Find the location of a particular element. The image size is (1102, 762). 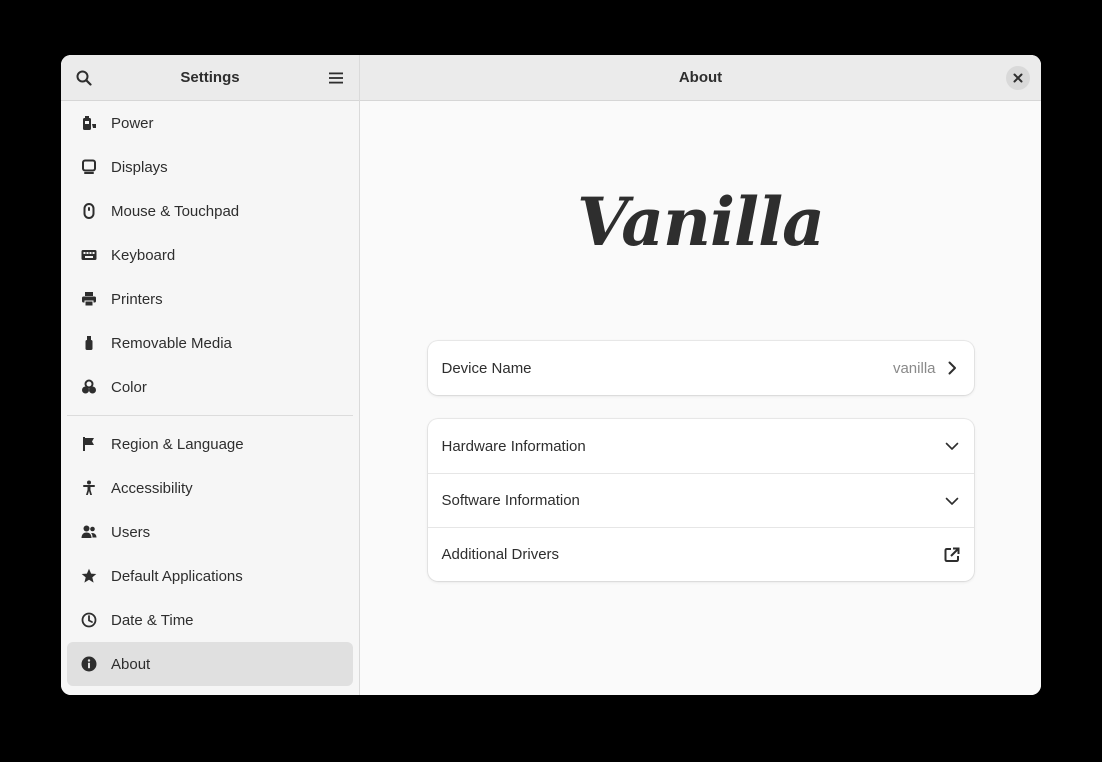

display-icon is located at coordinates (89, 167).